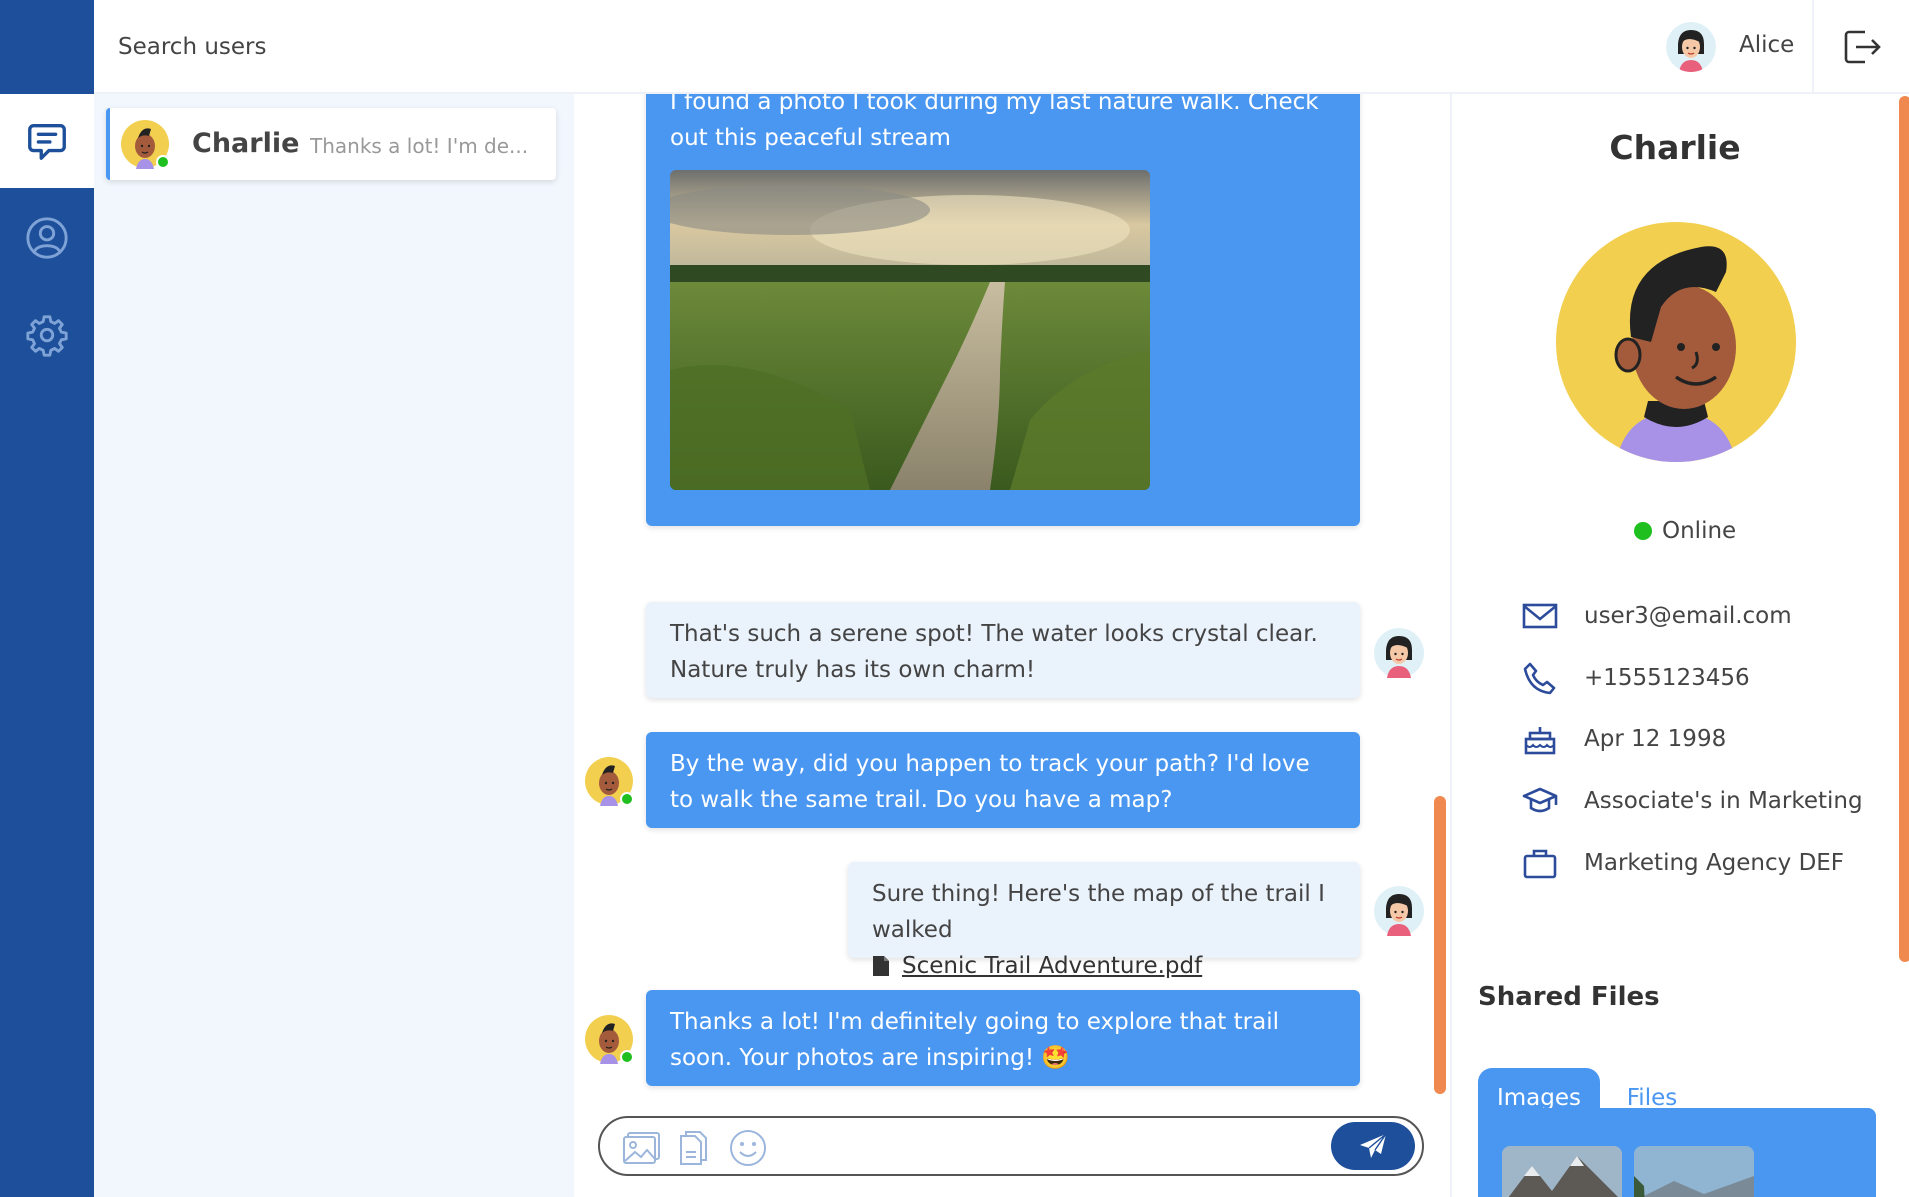 The height and width of the screenshot is (1197, 1909). I want to click on message-input, so click(1050, 1147).